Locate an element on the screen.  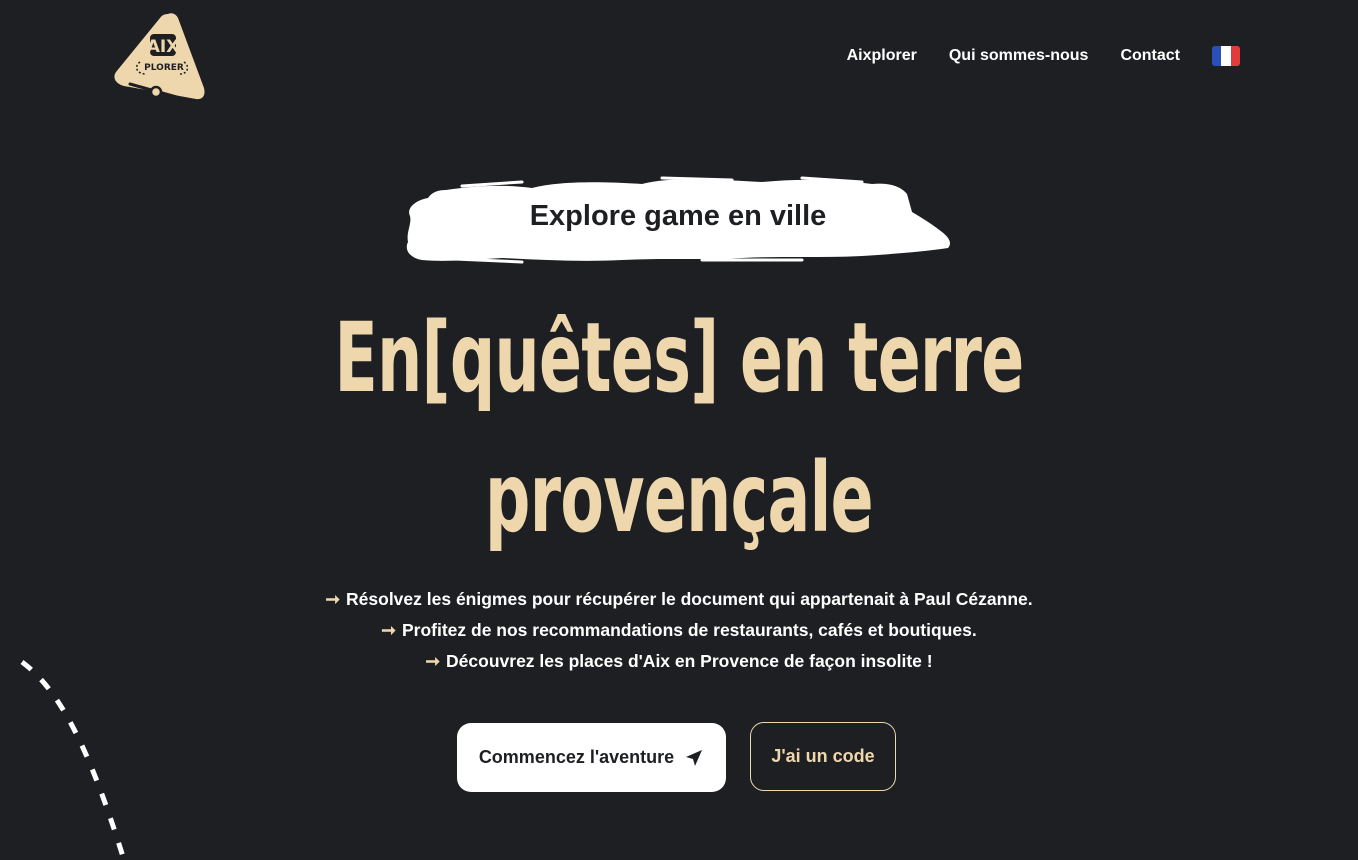
start-adventure-button: Commencez l'aventure is located at coordinates (591, 757).